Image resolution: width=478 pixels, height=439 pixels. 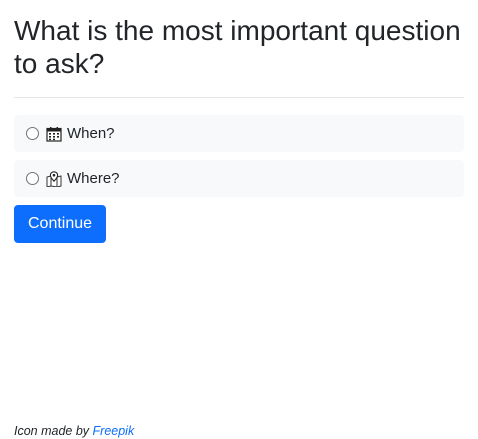 I want to click on map-pin-icon, so click(x=54, y=178).